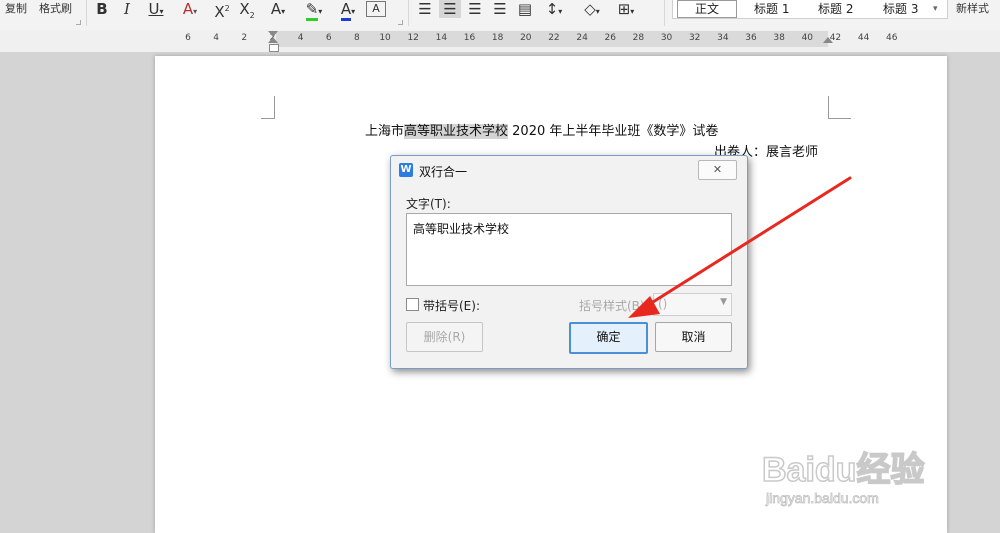  What do you see at coordinates (843, 470) in the screenshot?
I see `watermark-logo: Baidu经验` at bounding box center [843, 470].